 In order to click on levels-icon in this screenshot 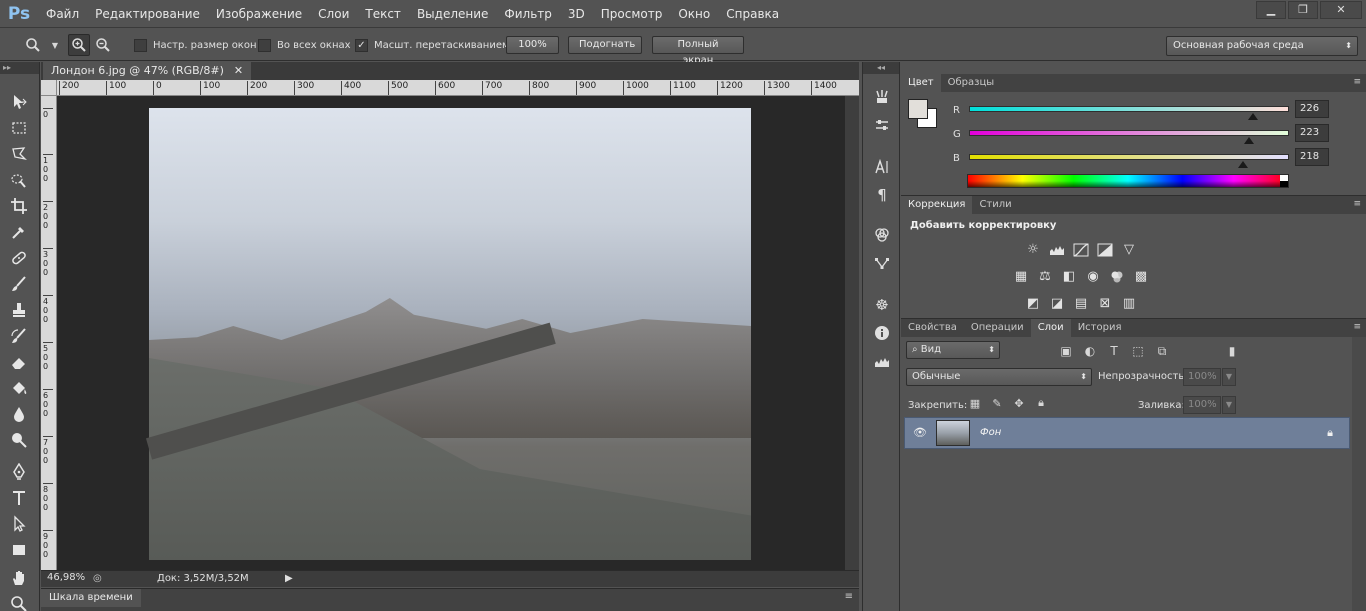, I will do `click(1057, 250)`.